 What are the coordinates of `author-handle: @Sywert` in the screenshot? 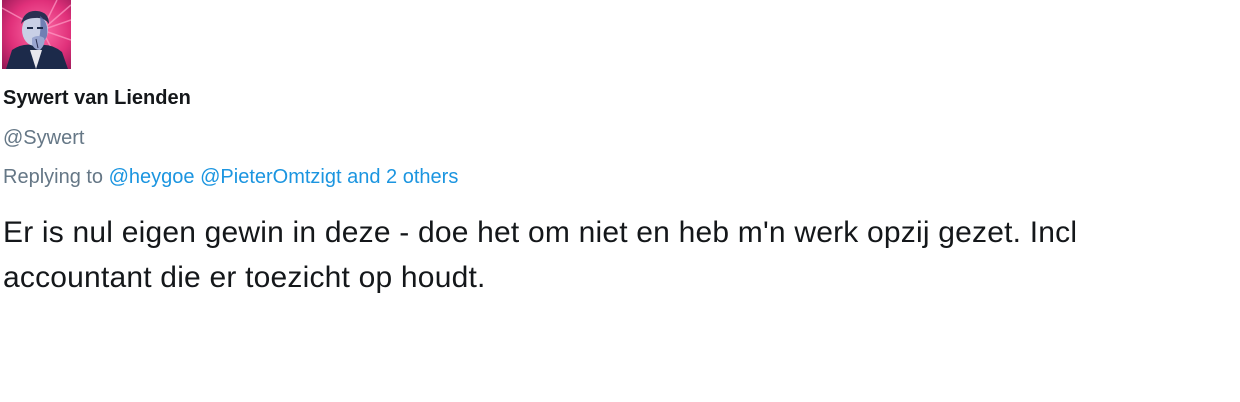 It's located at (43, 138).